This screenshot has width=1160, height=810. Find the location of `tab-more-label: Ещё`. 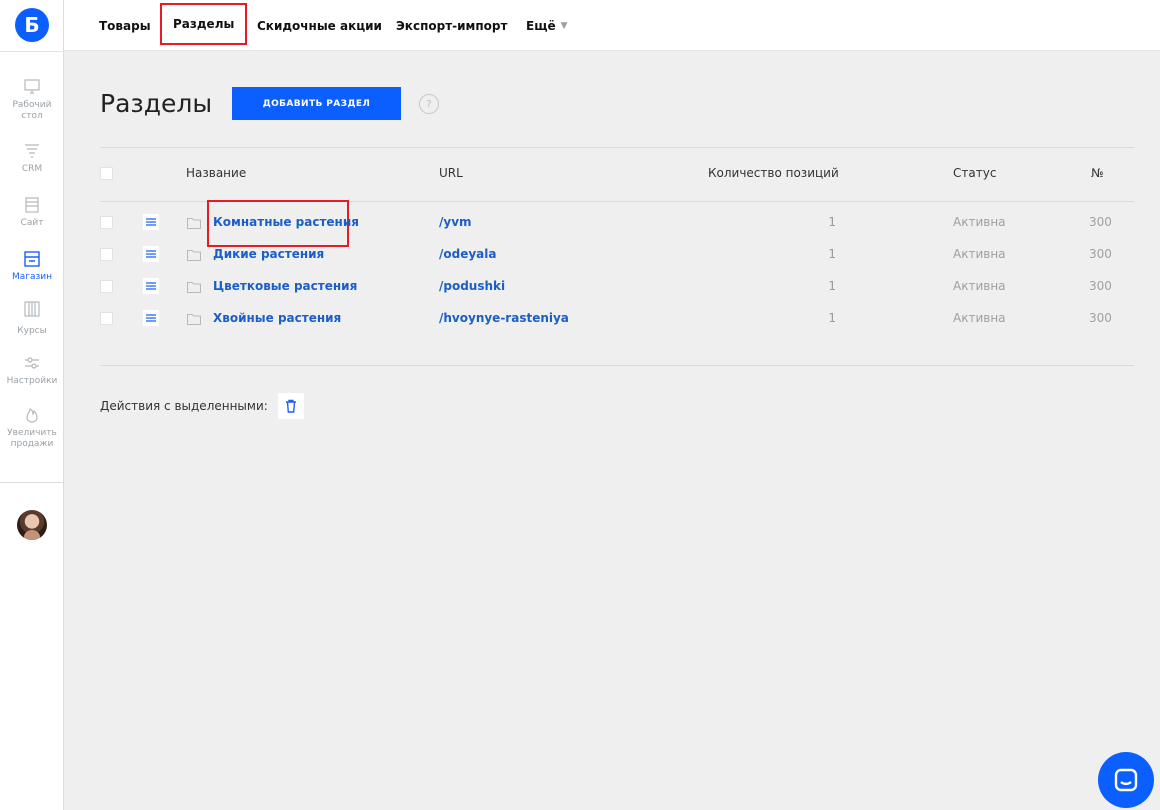

tab-more-label: Ещё is located at coordinates (541, 25).